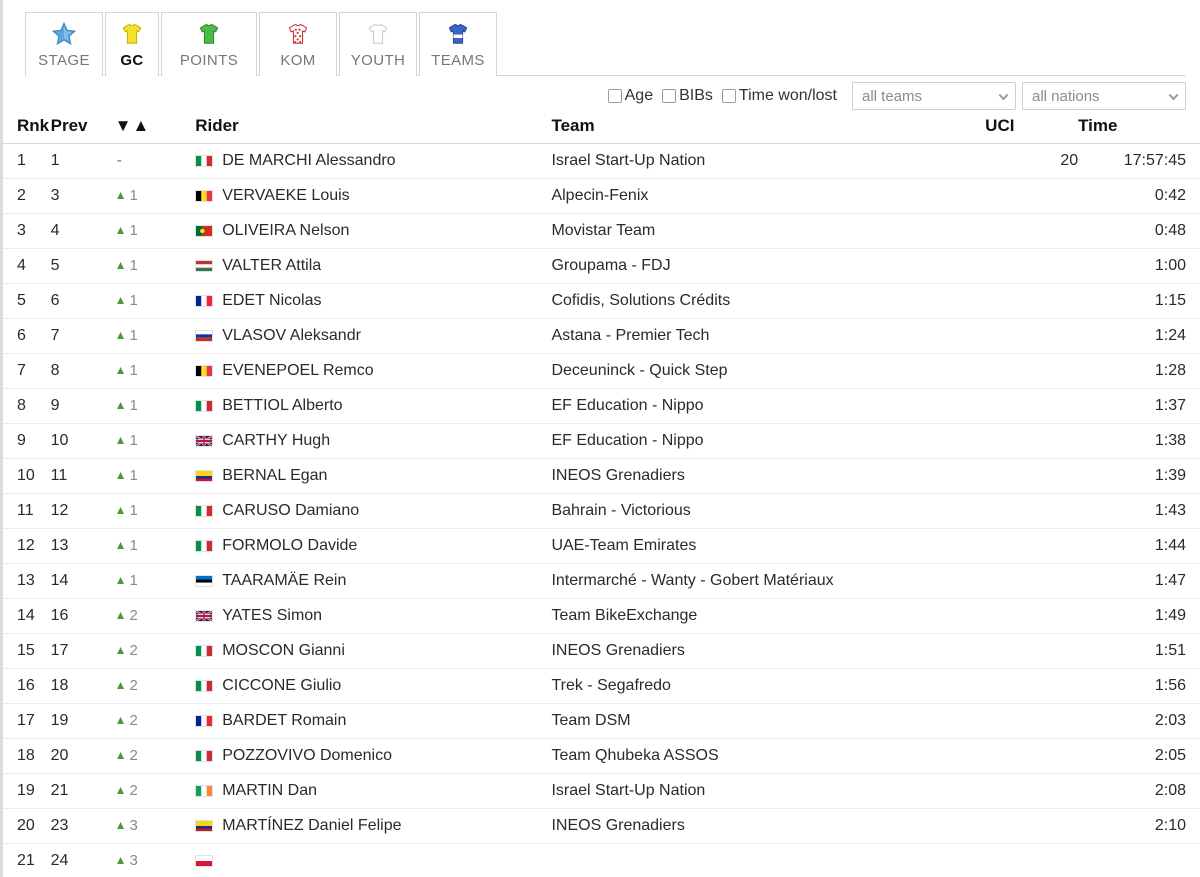 This screenshot has width=1200, height=877. What do you see at coordinates (614, 96) in the screenshot?
I see `checkbox-age-box` at bounding box center [614, 96].